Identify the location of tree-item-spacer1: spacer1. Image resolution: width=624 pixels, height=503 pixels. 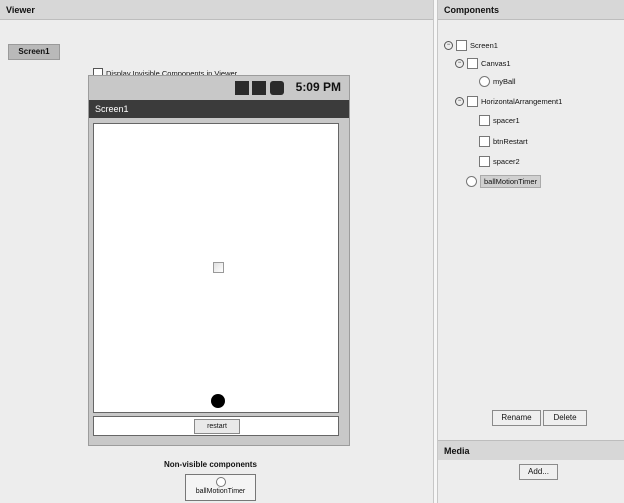
(499, 120).